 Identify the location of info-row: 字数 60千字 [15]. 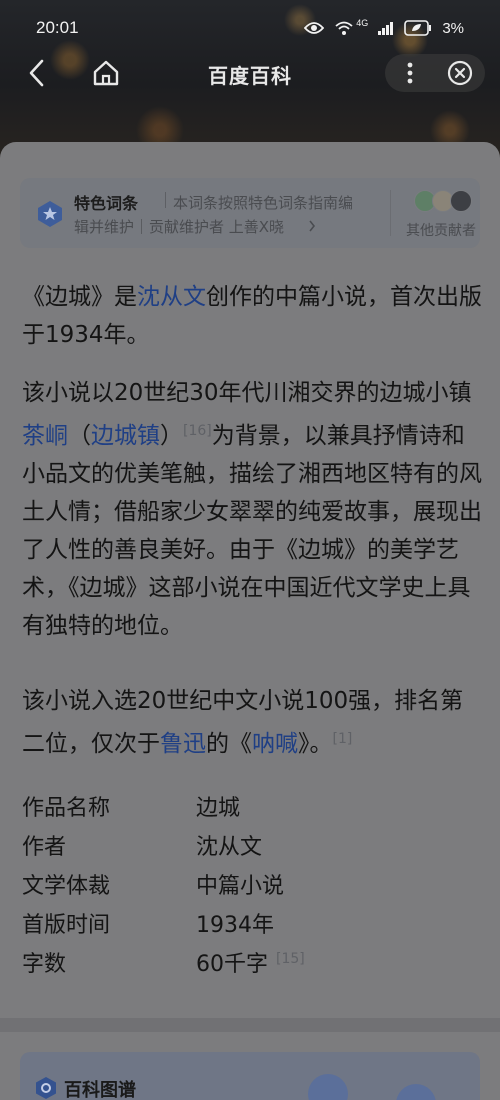
(252, 961).